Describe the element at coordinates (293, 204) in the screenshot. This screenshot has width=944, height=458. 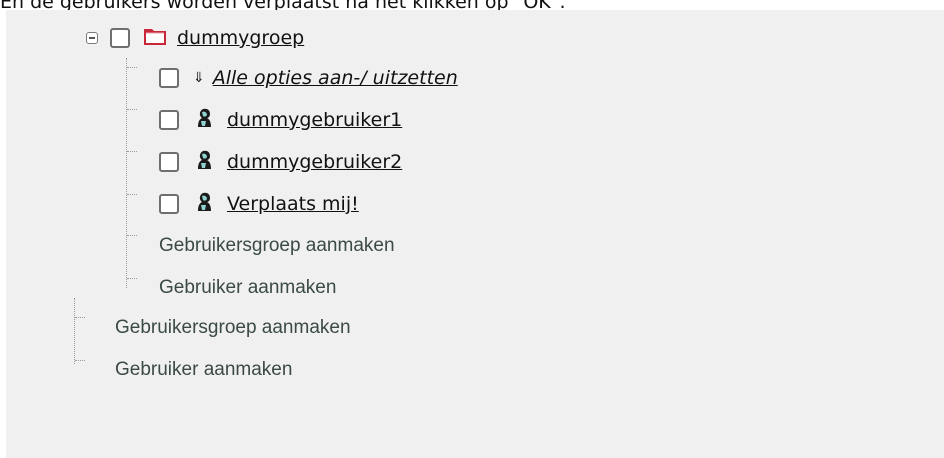
I see `user-link: Verplaats mij!` at that location.